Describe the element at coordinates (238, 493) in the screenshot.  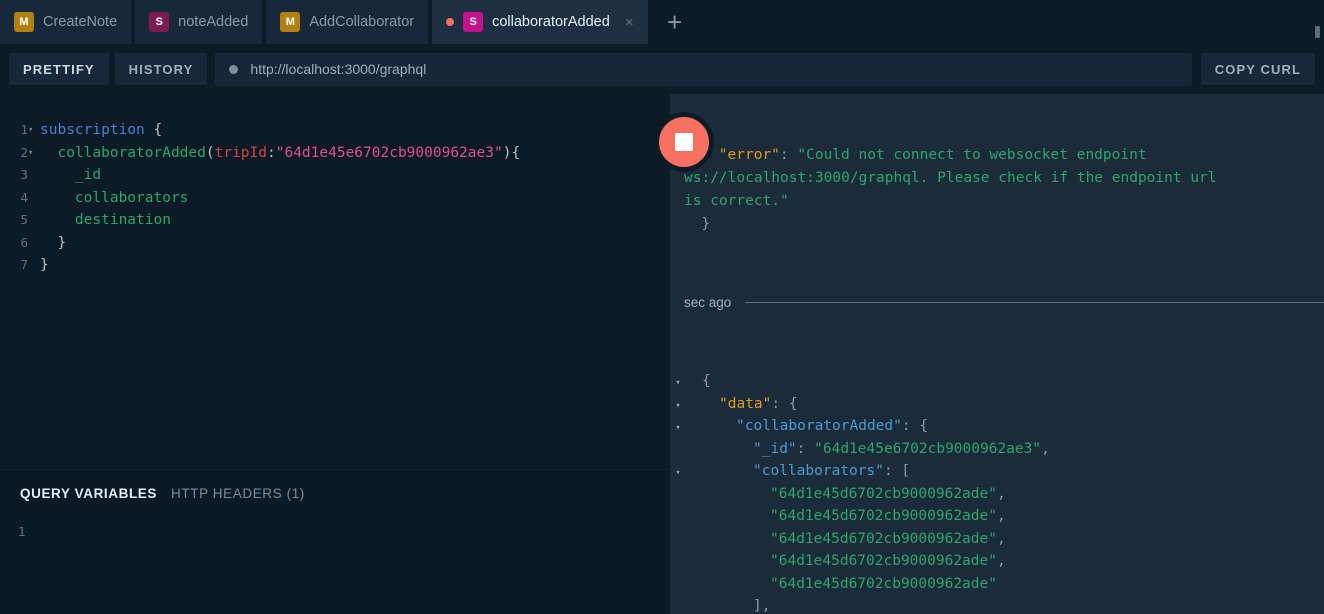
I see `tab-http-headers: HTTP HEADERS (1)` at that location.